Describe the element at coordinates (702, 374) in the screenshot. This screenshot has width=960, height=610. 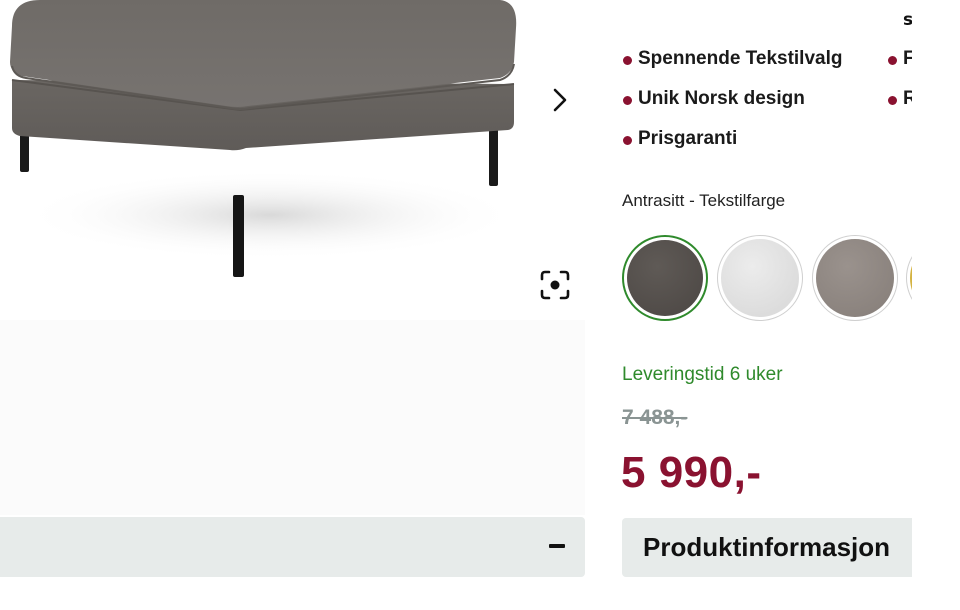
I see `delivery-time: Leveringstid 6 uker` at that location.